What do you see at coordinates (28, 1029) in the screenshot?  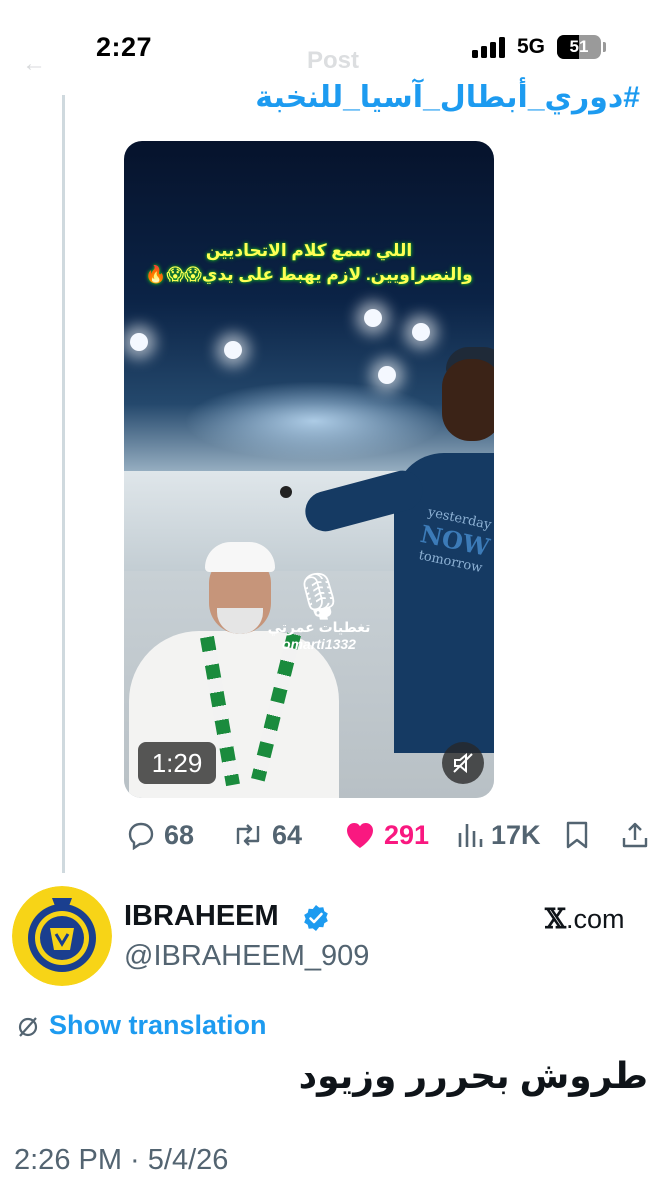 I see `translate-icon` at bounding box center [28, 1029].